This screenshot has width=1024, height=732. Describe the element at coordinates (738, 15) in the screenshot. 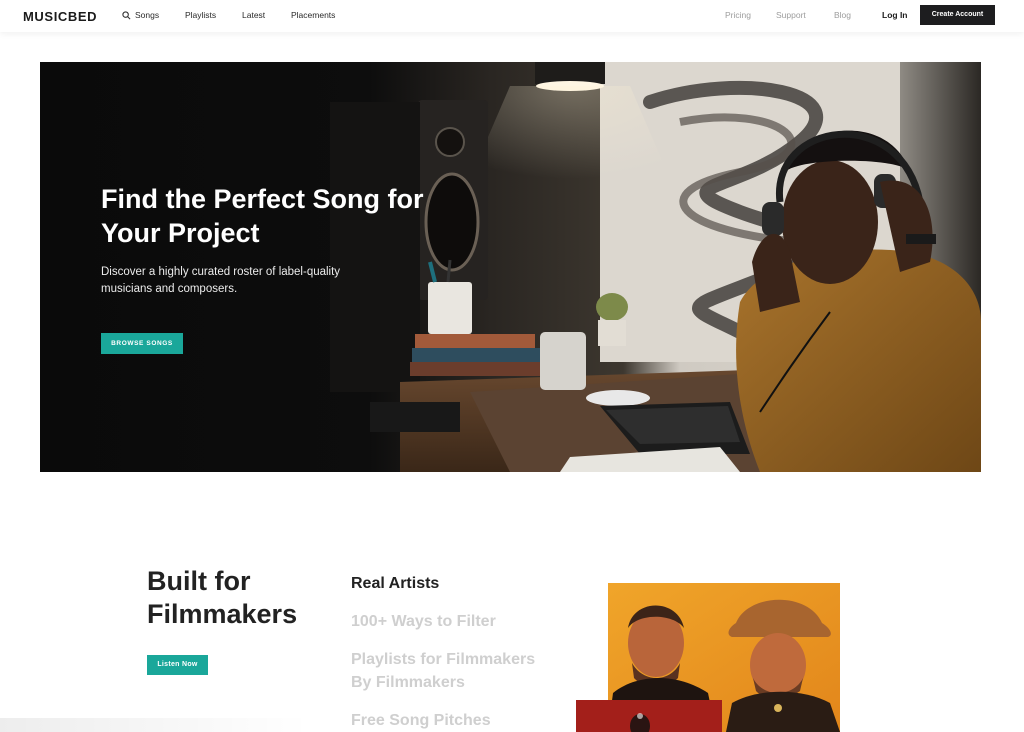

I see `nav-pricing: Pricing` at that location.